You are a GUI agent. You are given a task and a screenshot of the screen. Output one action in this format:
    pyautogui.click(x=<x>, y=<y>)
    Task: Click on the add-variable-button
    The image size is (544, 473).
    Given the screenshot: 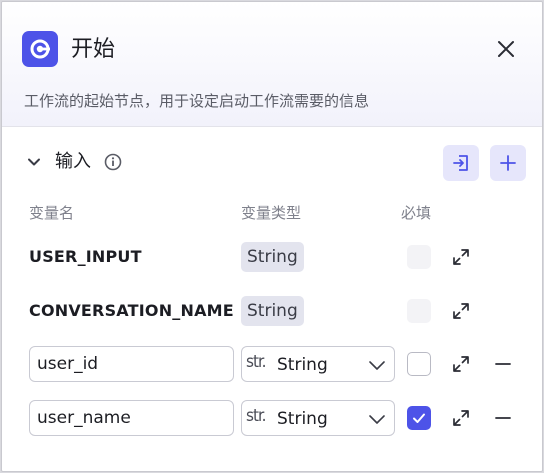 What is the action you would take?
    pyautogui.click(x=508, y=163)
    